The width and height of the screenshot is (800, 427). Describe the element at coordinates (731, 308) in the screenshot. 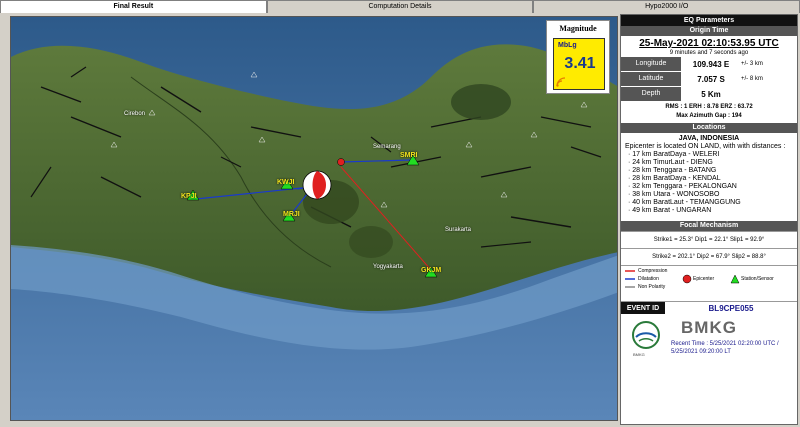

I see `event-id-value: BL9CPE055` at that location.